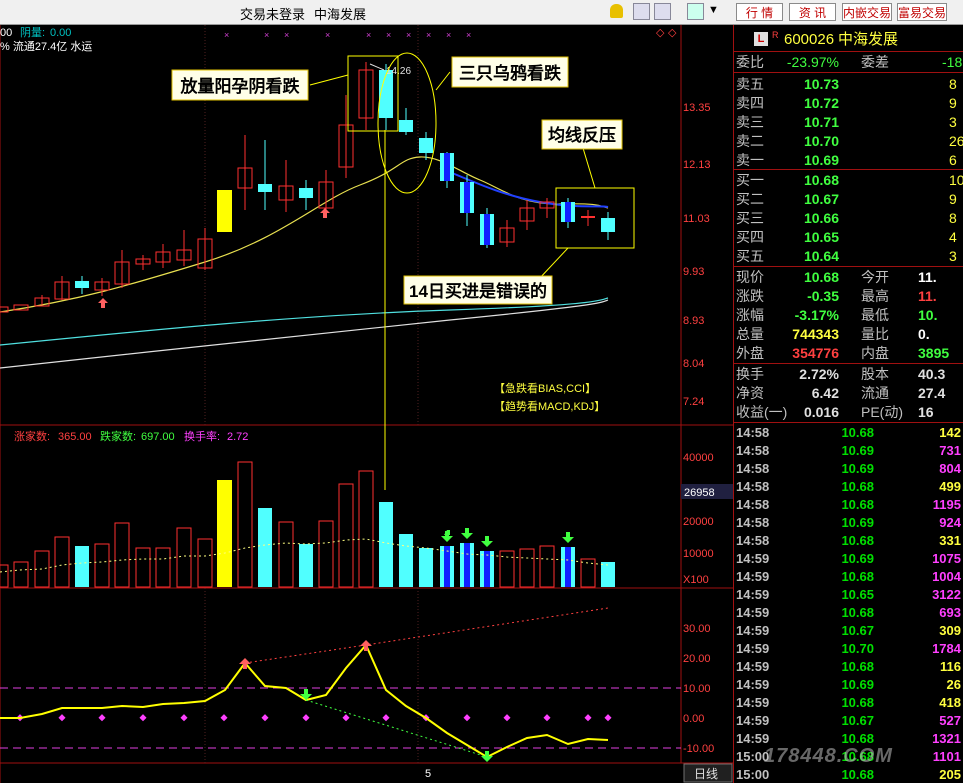 This screenshot has height=783, width=963. I want to click on bid-row: 买五 10.64 3, so click(848, 256).